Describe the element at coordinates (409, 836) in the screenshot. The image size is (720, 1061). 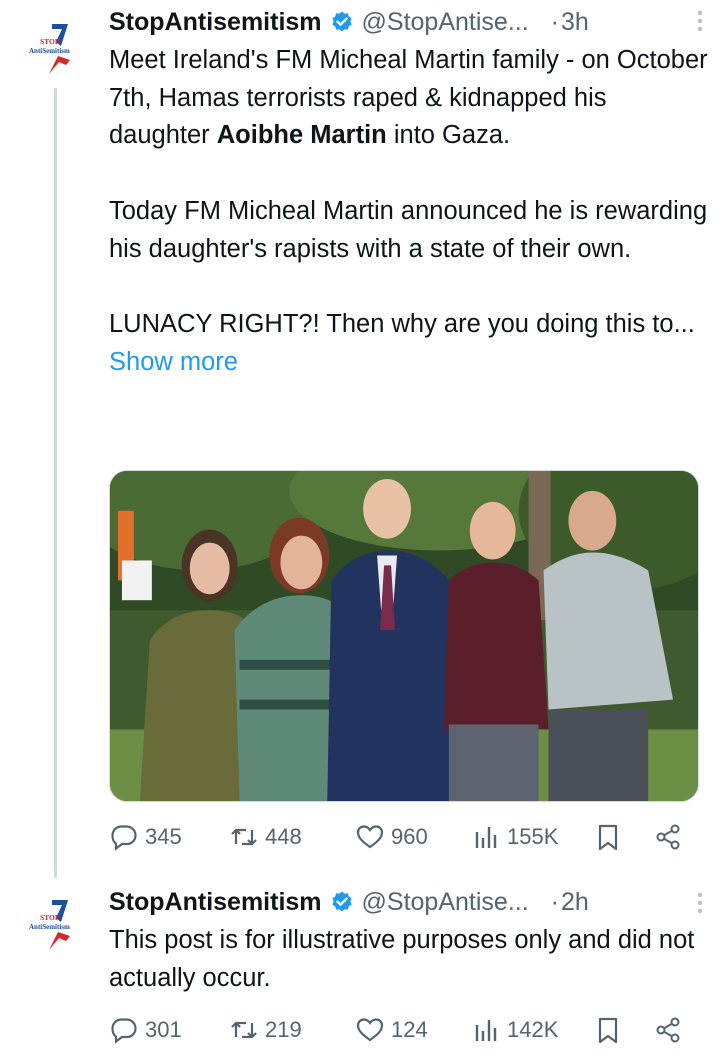
I see `like-count: 960` at that location.